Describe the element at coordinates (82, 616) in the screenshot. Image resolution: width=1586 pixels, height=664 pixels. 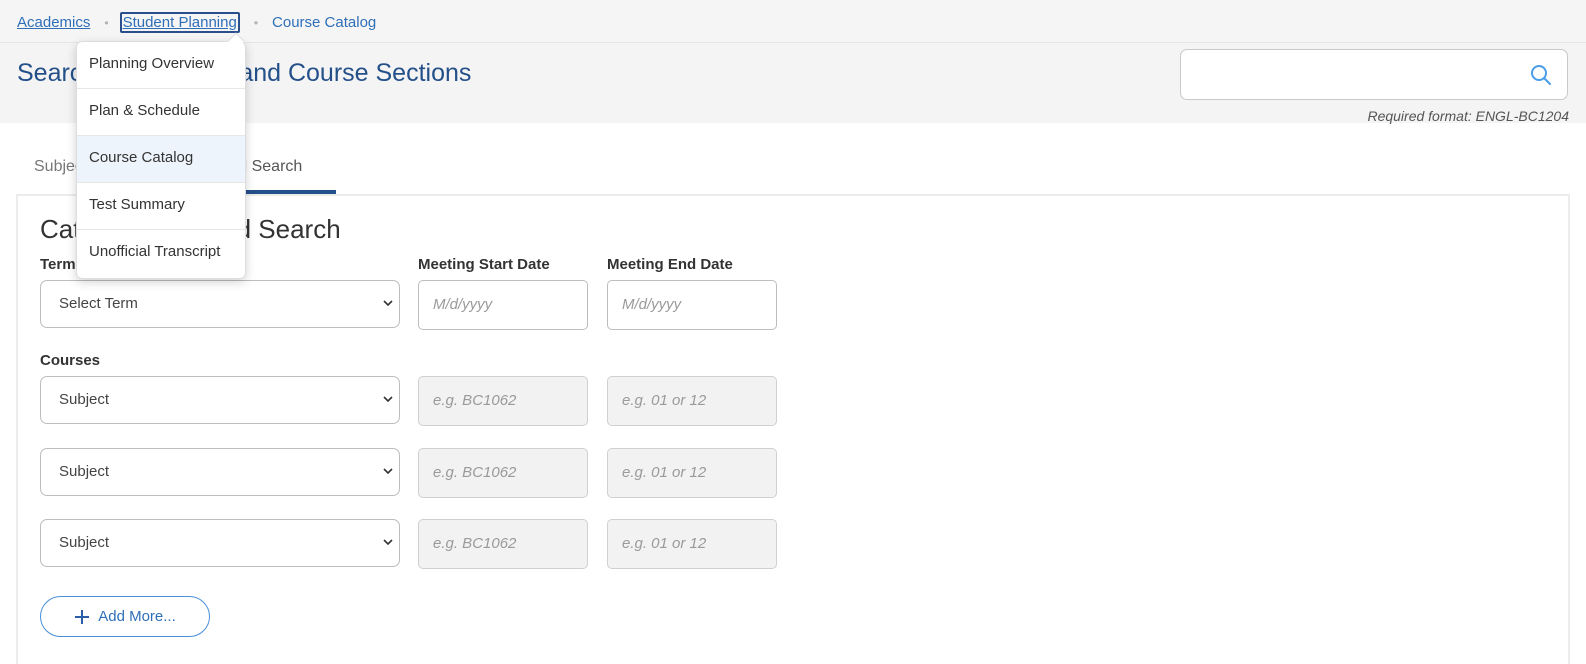
I see `plus-icon` at that location.